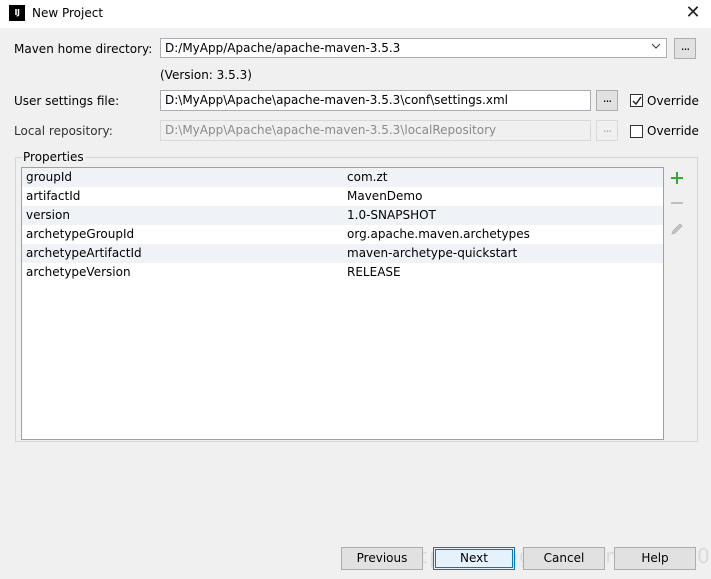 The width and height of the screenshot is (711, 579). What do you see at coordinates (206, 75) in the screenshot?
I see `maven-version-text: (Version: 3.5.3)` at bounding box center [206, 75].